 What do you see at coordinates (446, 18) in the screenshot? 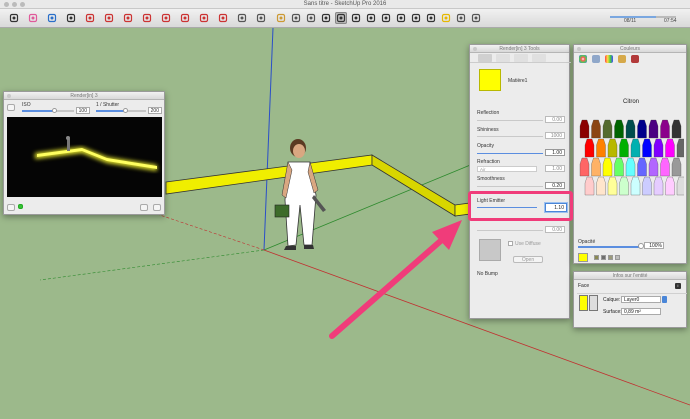
I see `render-tool-icon` at bounding box center [446, 18].